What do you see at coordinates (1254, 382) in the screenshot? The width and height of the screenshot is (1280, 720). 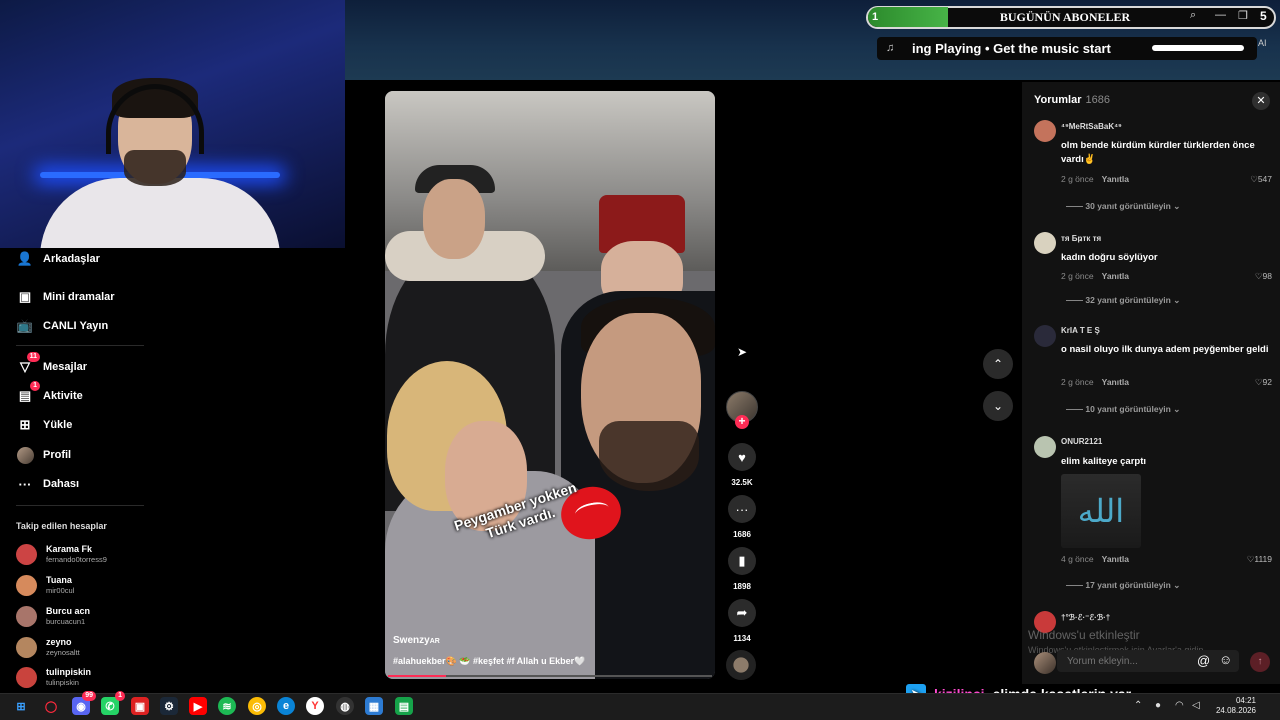 I see `comment-like: ♡92` at bounding box center [1254, 382].